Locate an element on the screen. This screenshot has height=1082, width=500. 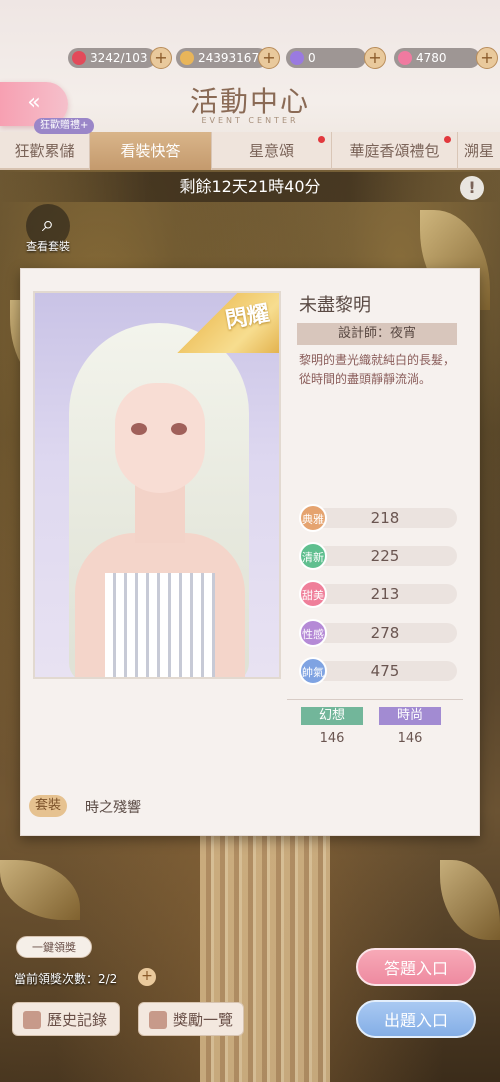
stat-badge: 清新 is located at coordinates (313, 556).